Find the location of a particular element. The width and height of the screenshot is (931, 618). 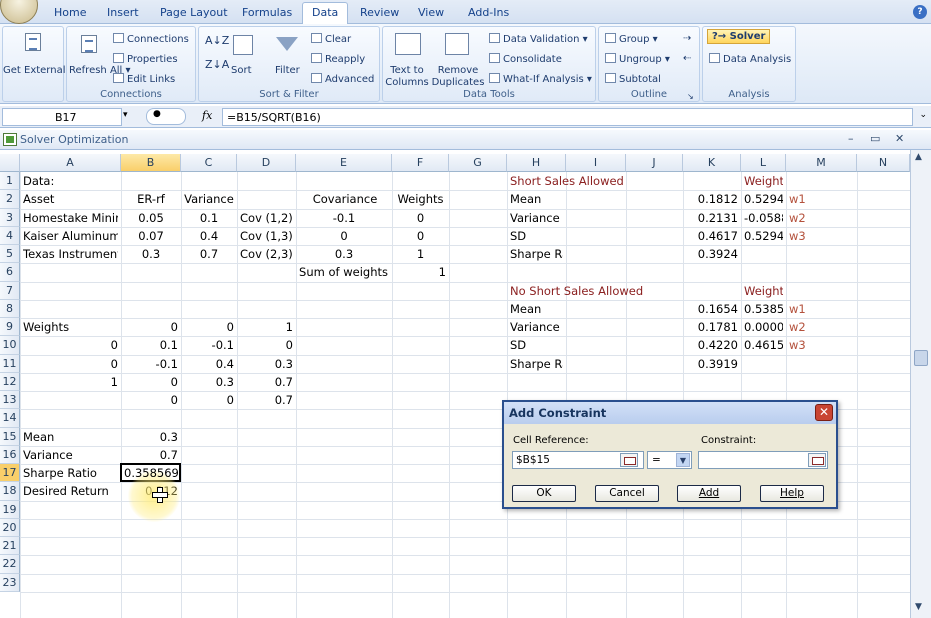

cell-a5: Texas Instrument is located at coordinates (70, 254).